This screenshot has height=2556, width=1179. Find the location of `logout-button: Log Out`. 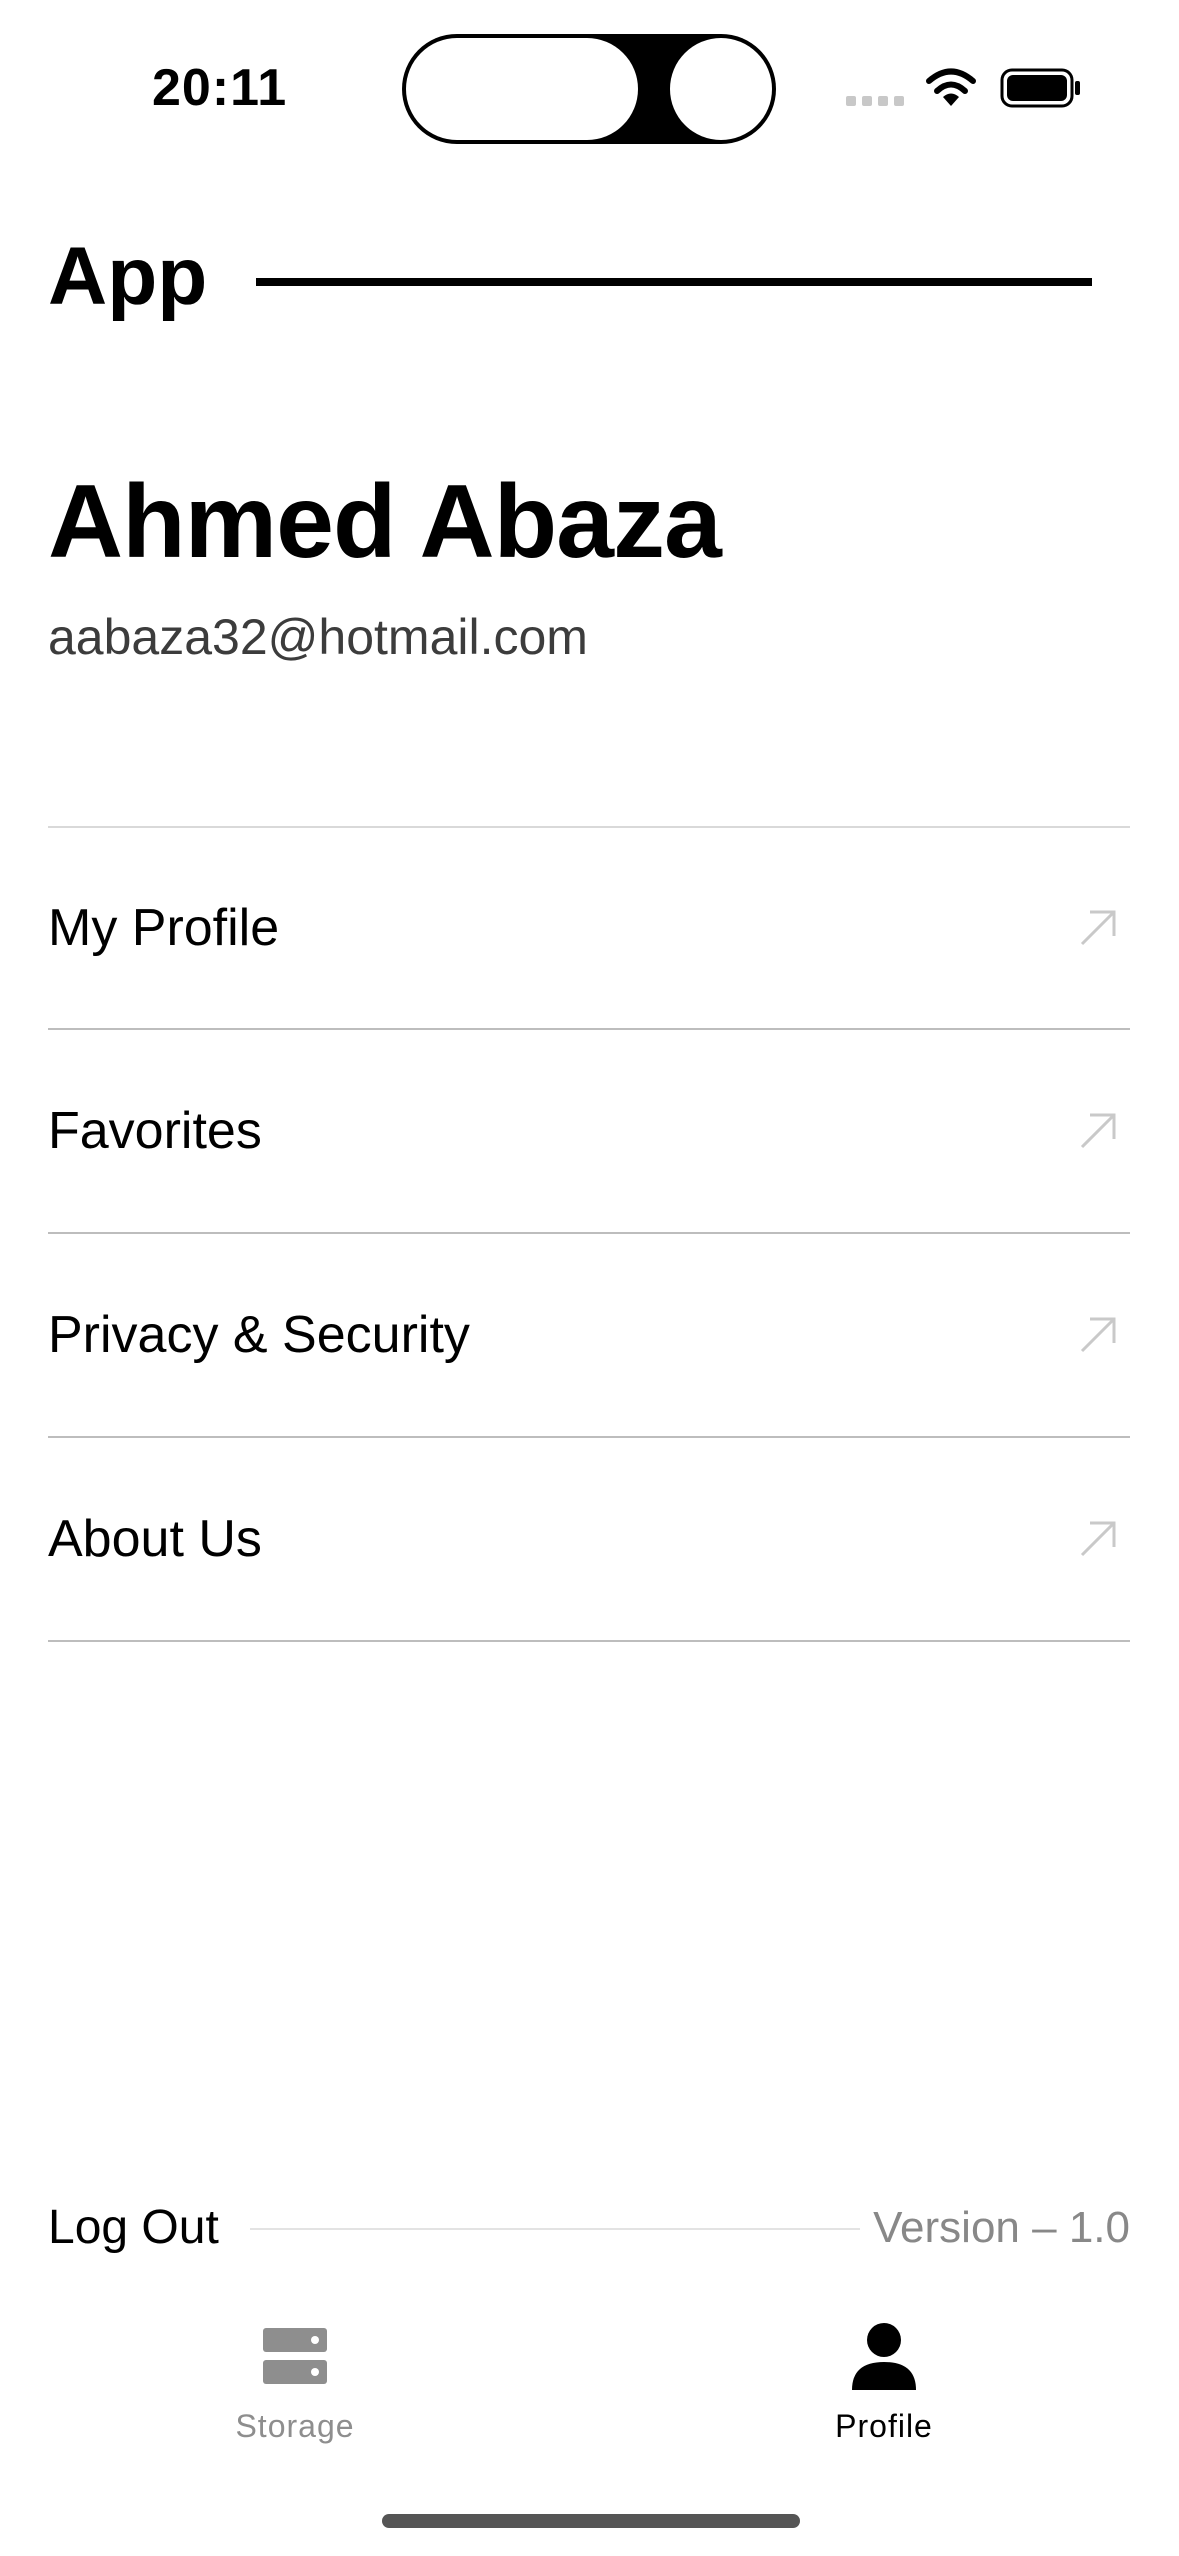

logout-button: Log Out is located at coordinates (133, 2228).